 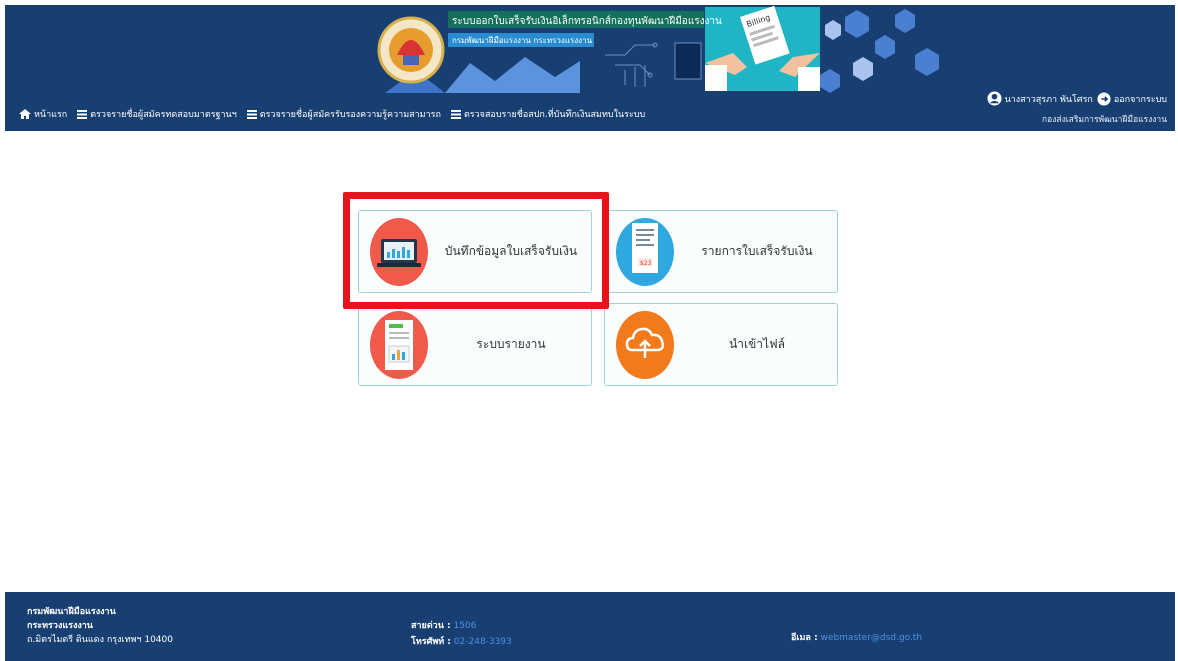 I want to click on nav-check-standard-test: ตรวจรายชื่อผู้สมัครทดสอบมาตรฐานฯ, so click(x=157, y=114).